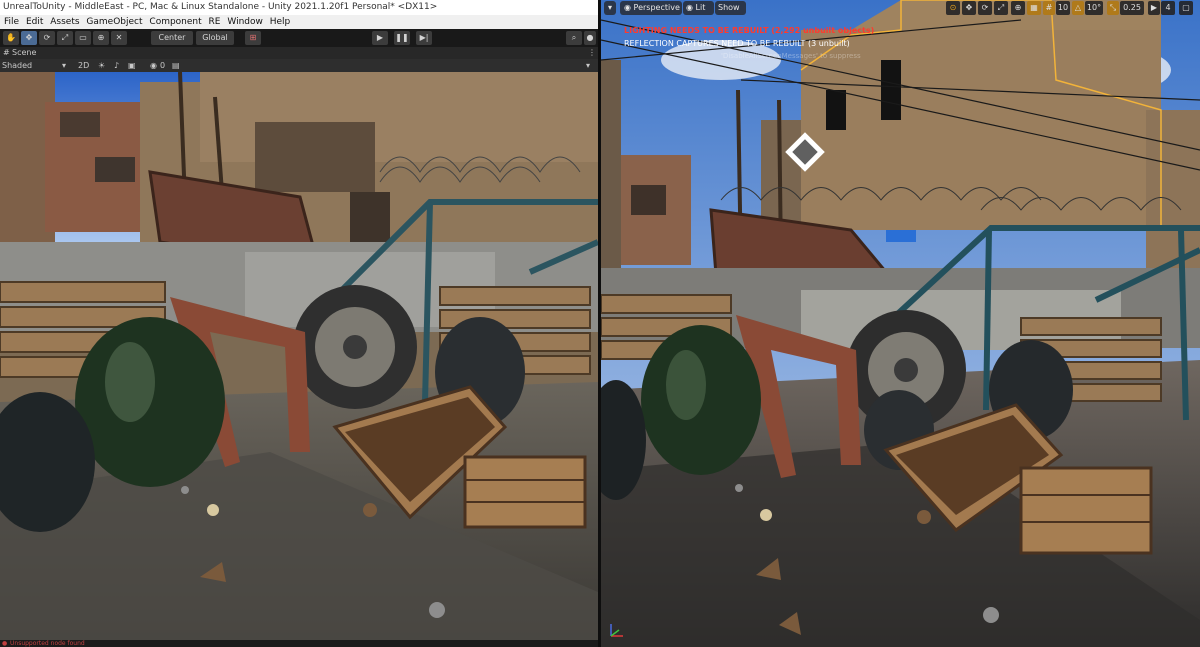  What do you see at coordinates (691, 7) in the screenshot?
I see `lit-icon: ◉` at bounding box center [691, 7].